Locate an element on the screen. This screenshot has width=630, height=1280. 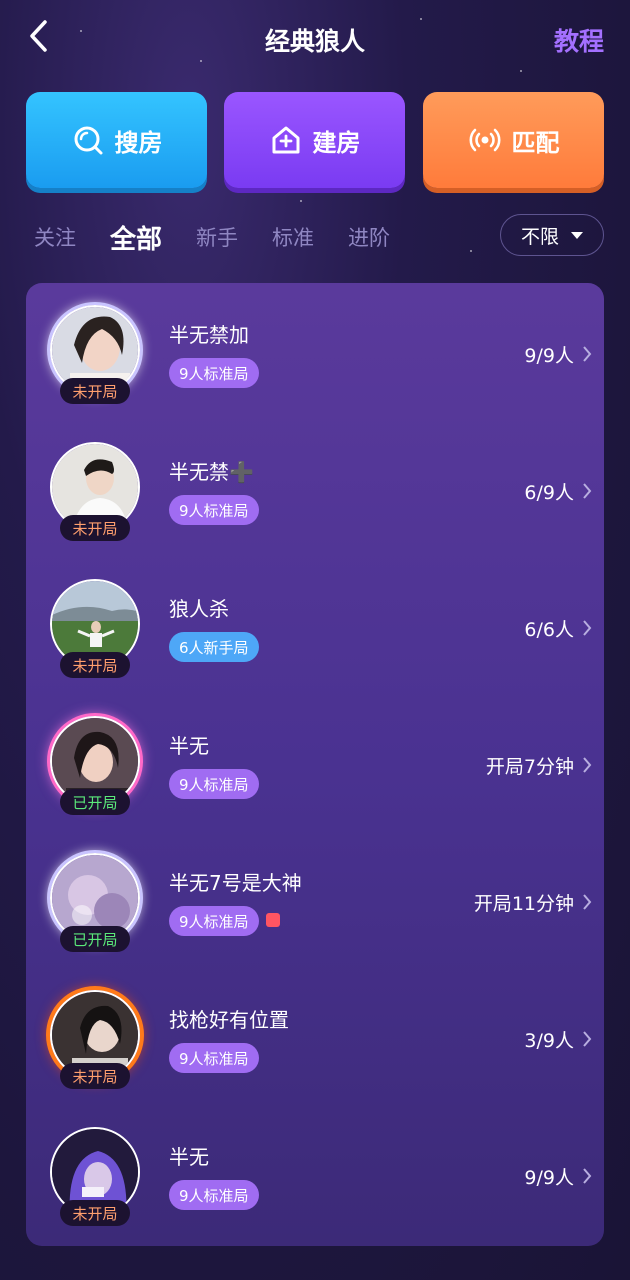
filter-dropdown: 不限 is located at coordinates (552, 235).